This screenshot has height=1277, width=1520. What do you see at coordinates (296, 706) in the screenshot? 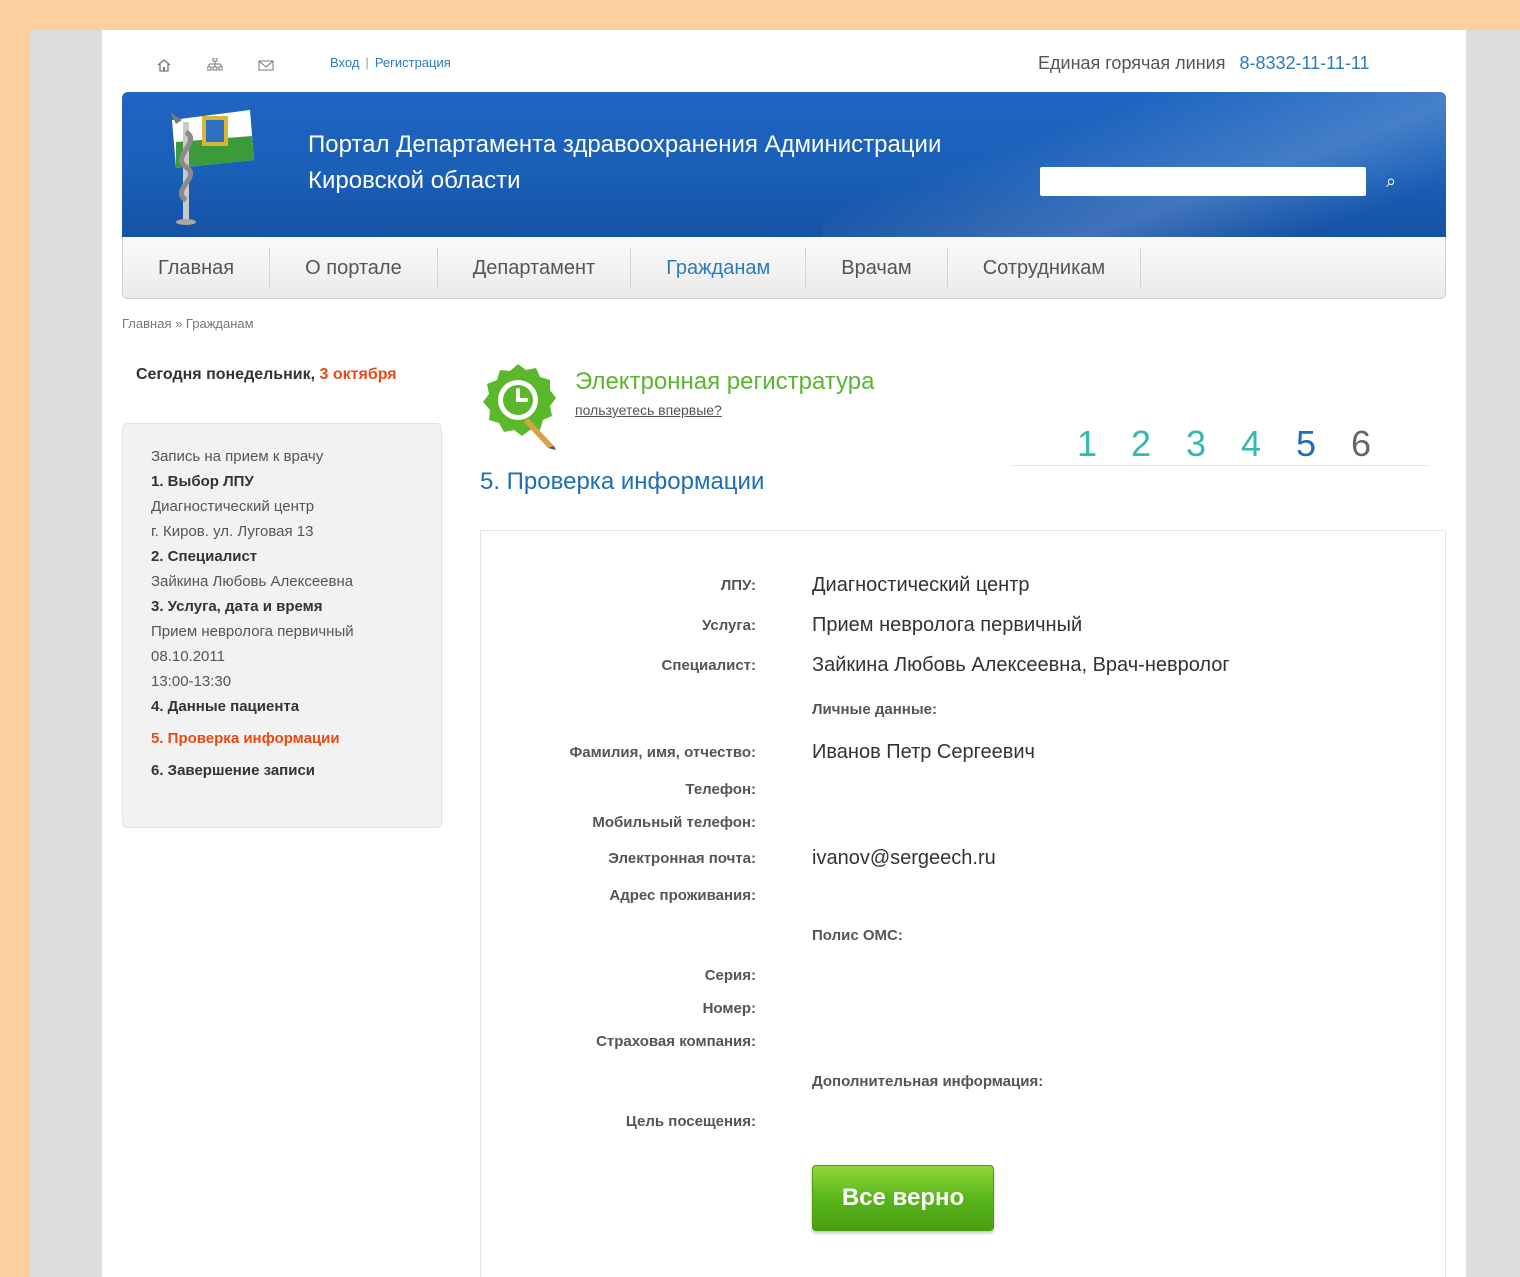
I see `sidebar-step-4: 4. Данные пациента` at bounding box center [296, 706].